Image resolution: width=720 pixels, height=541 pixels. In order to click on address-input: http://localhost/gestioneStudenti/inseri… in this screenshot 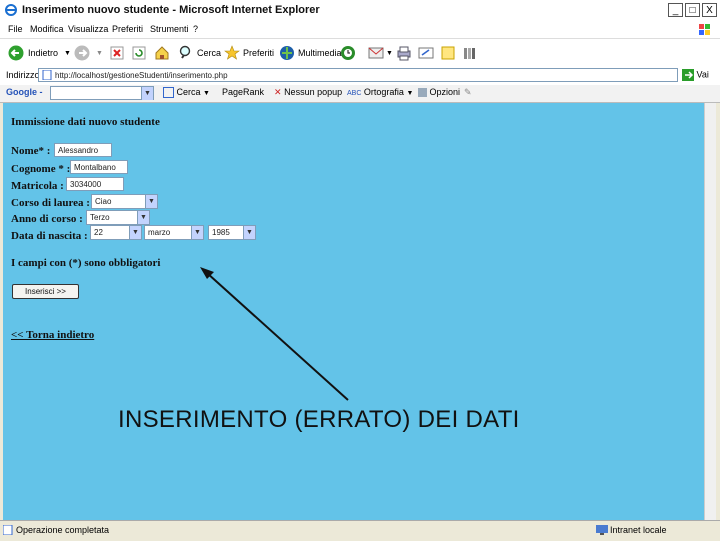, I will do `click(358, 75)`.